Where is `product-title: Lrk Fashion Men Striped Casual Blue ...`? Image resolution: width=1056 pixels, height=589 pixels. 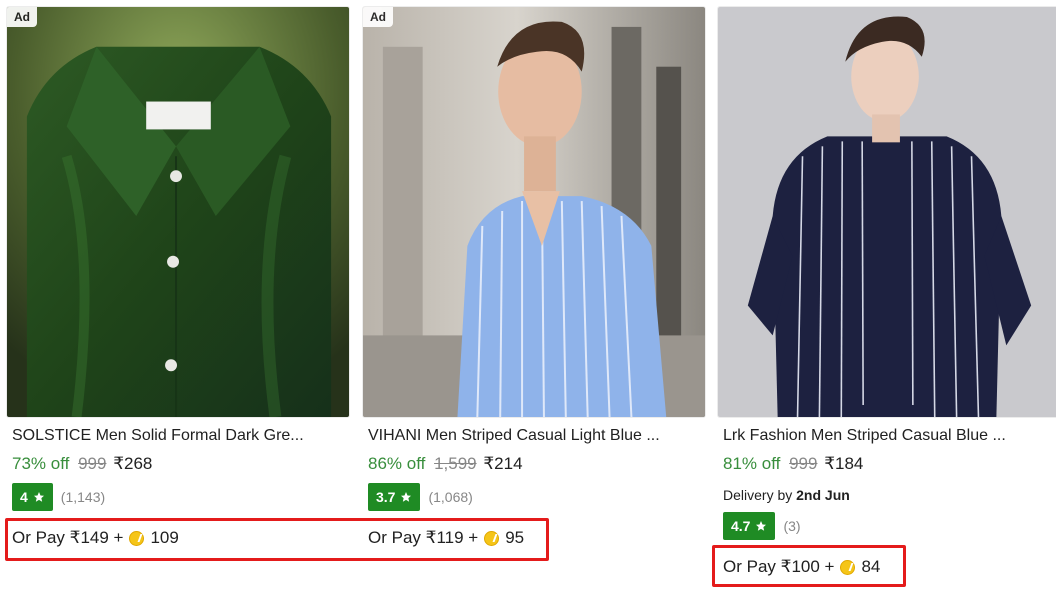 product-title: Lrk Fashion Men Striped Casual Blue ... is located at coordinates (889, 436).